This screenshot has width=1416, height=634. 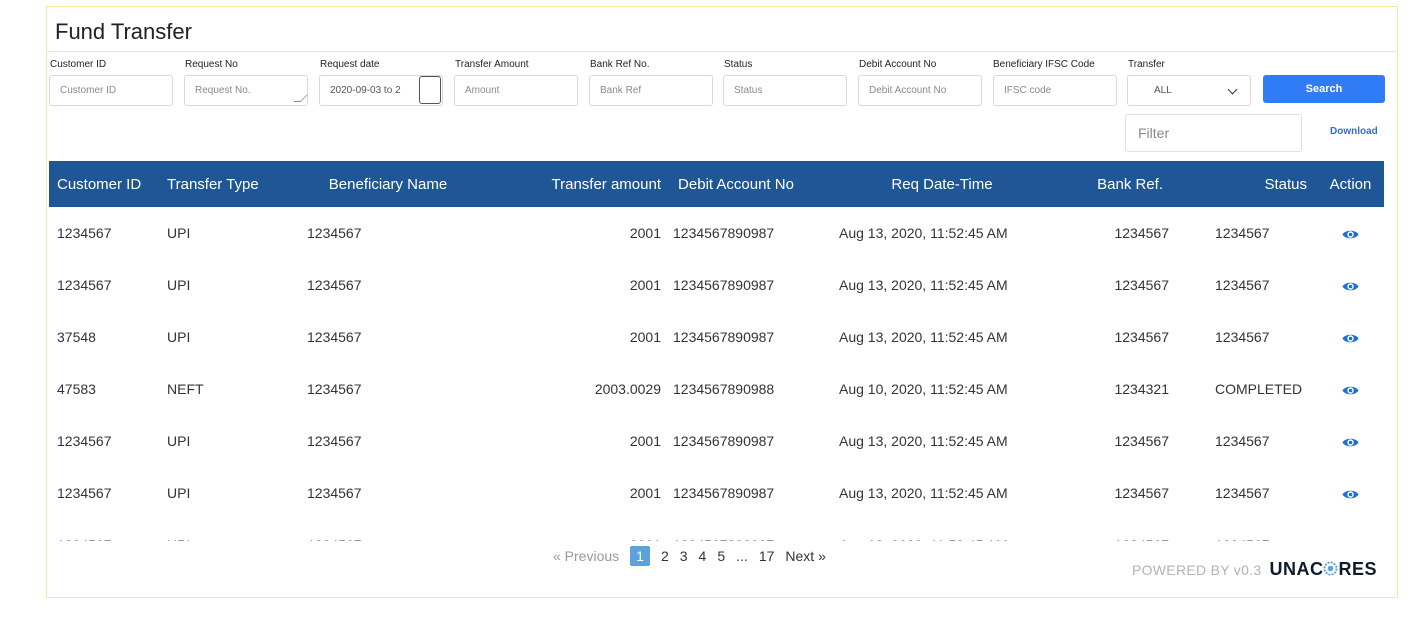 I want to click on cell-customer-id: 37548, so click(x=76, y=337).